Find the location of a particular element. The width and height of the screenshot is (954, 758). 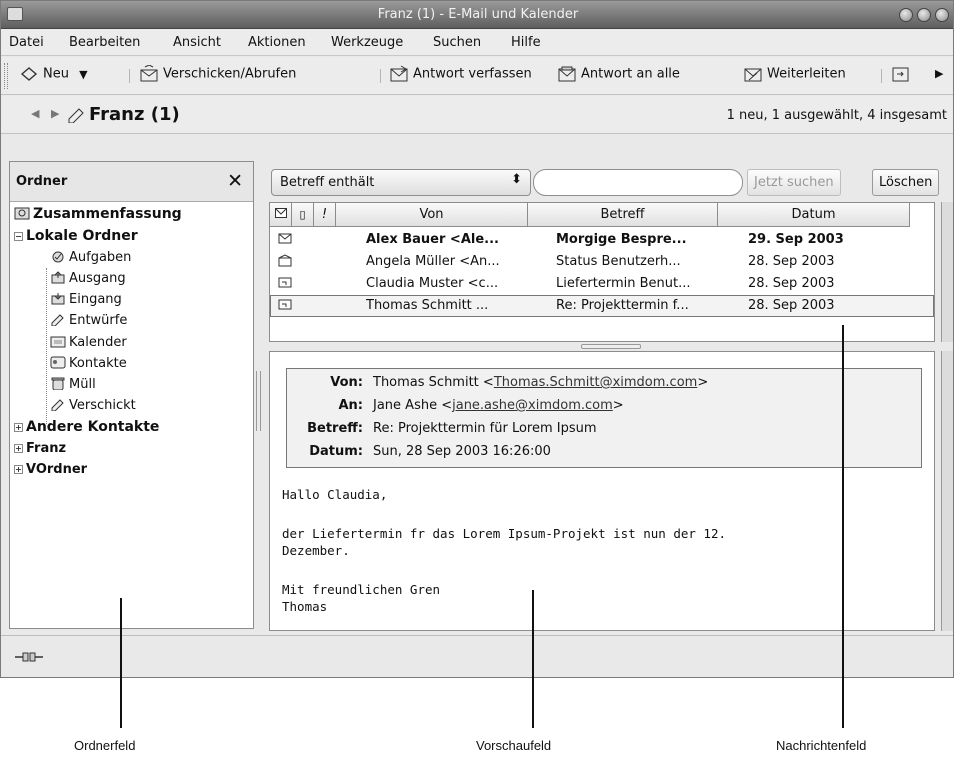

send-receive-button: Verschicken/Abrufen is located at coordinates (217, 74).